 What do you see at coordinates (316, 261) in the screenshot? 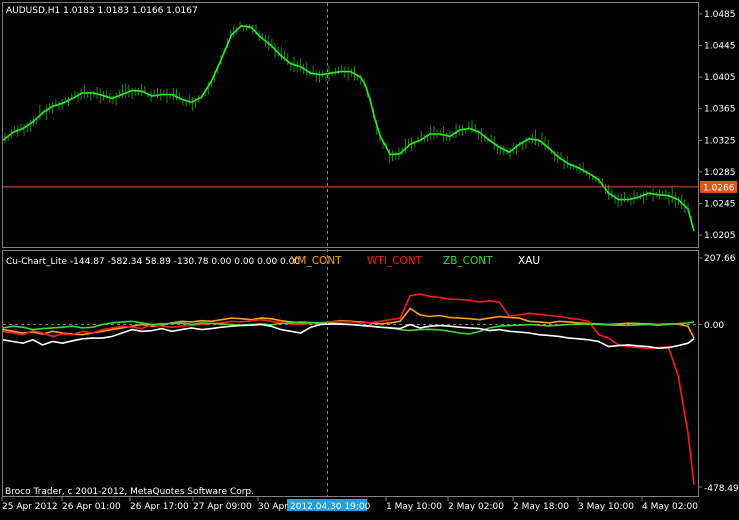
I see `legend-ym-cont: YM_CONT` at bounding box center [316, 261].